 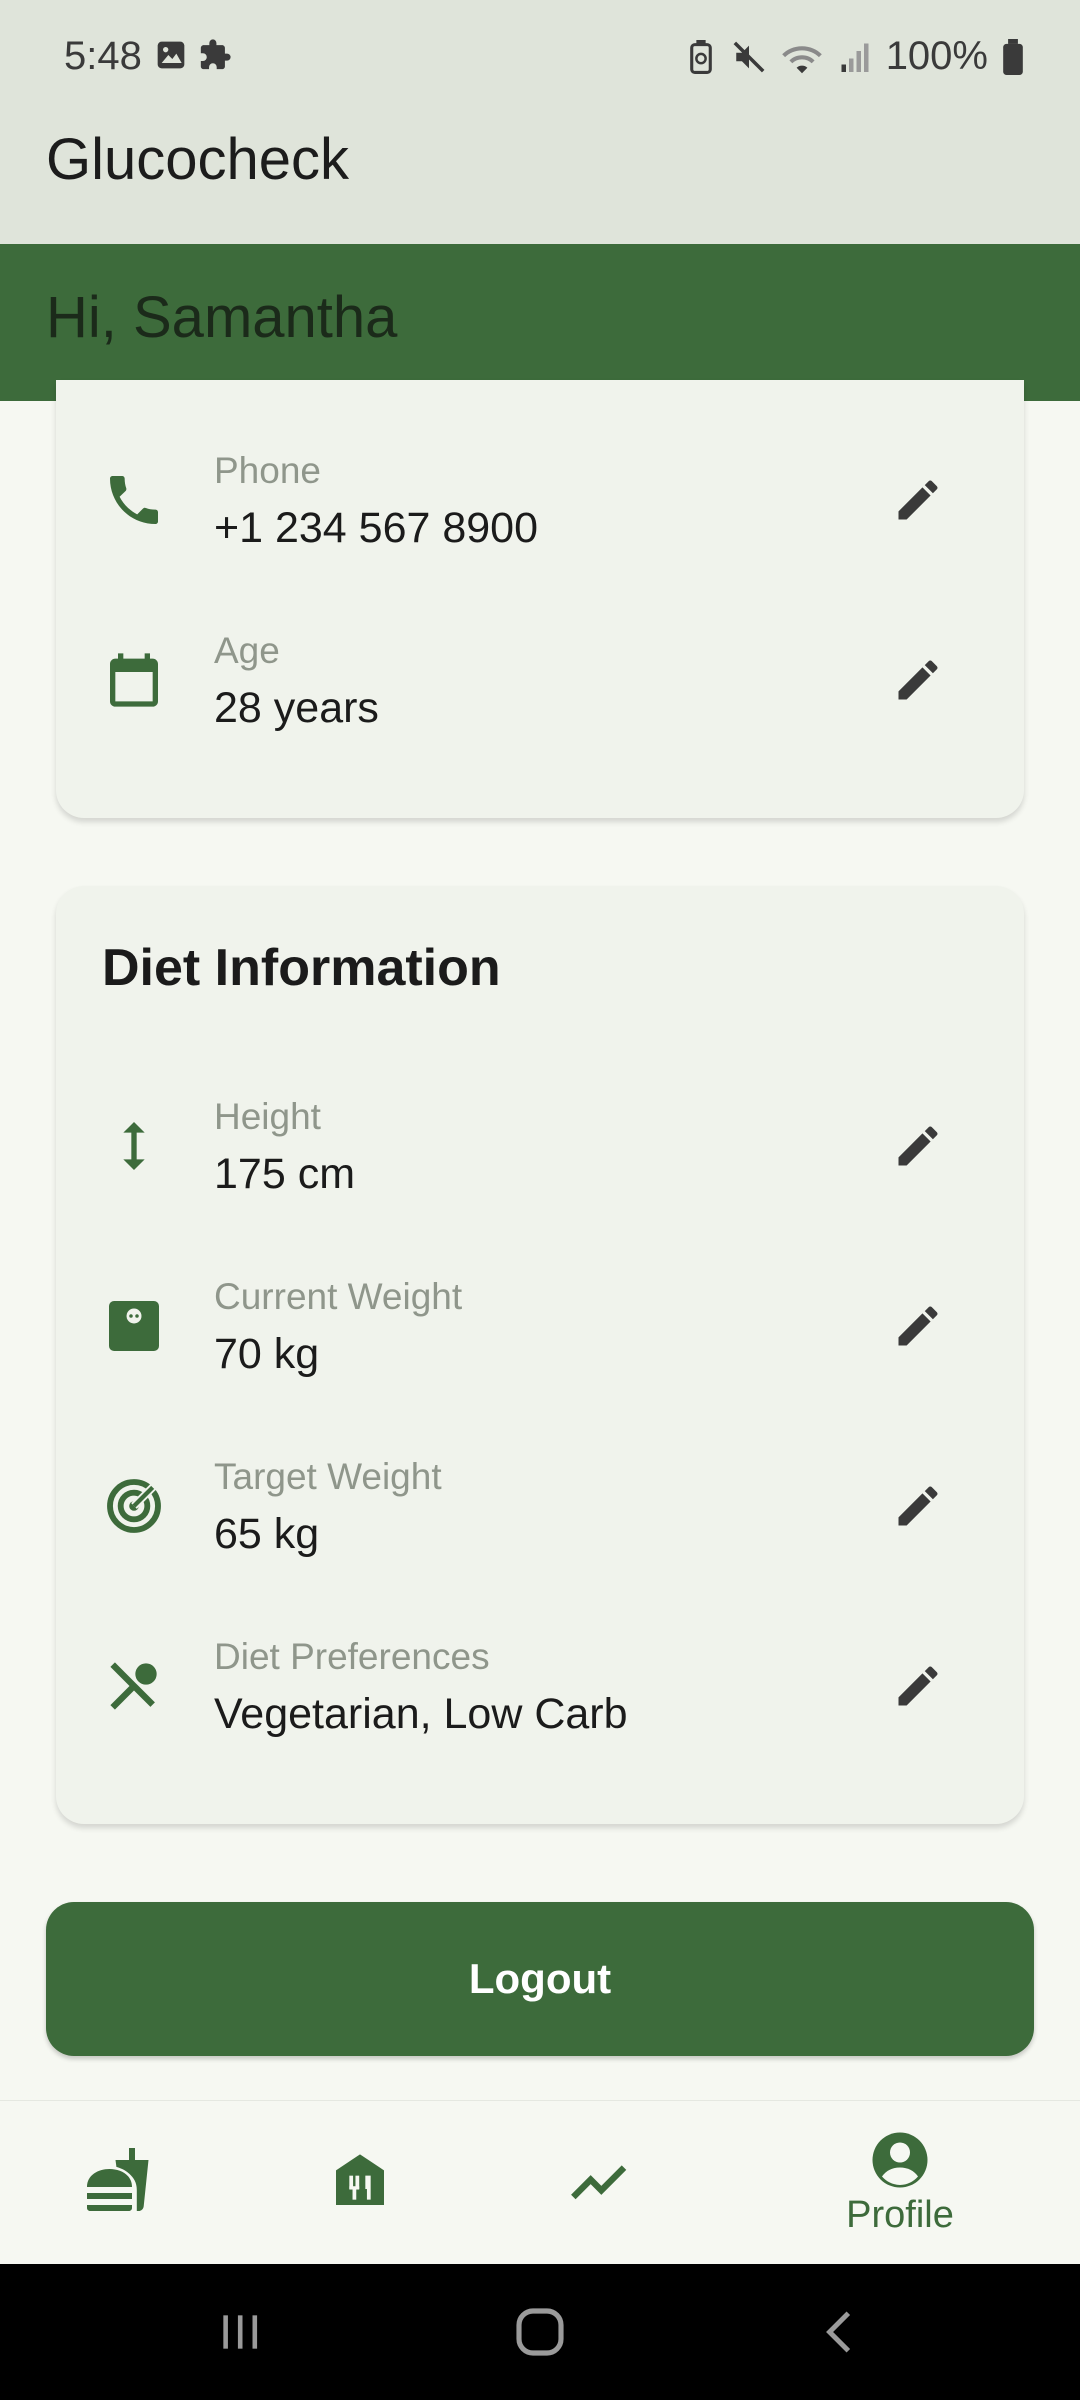 What do you see at coordinates (352, 1656) in the screenshot?
I see `diet-preferences-label: Diet Preferences` at bounding box center [352, 1656].